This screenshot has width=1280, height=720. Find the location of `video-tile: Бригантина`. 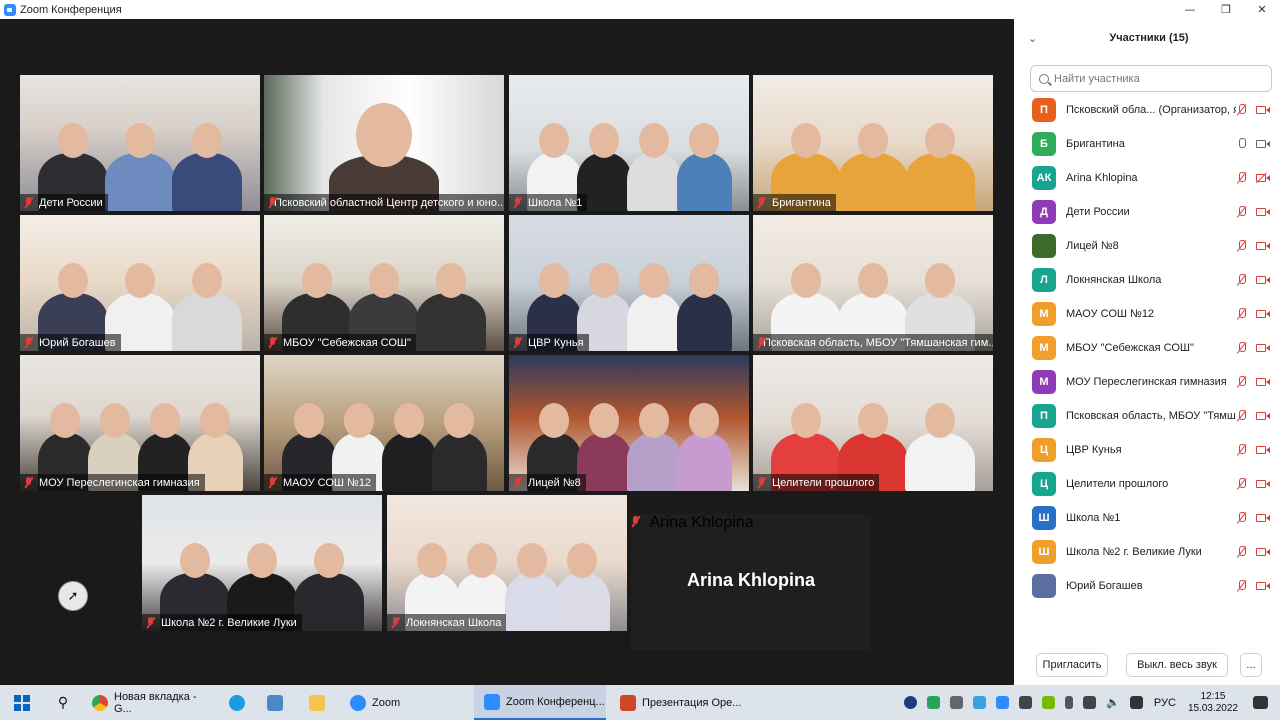

video-tile: Бригантина is located at coordinates (873, 143).